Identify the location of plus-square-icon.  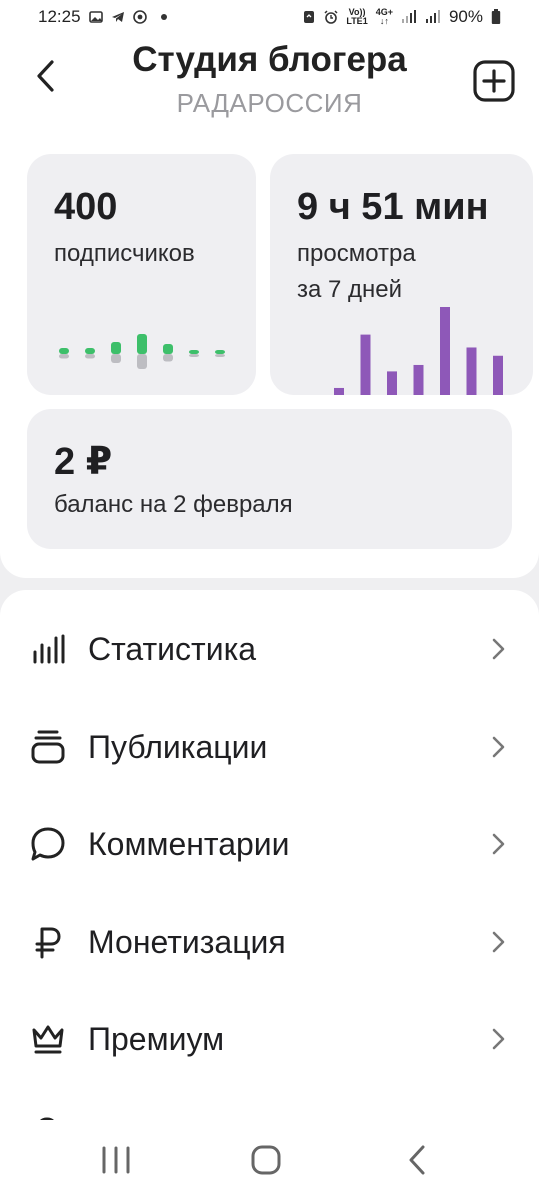
(494, 81).